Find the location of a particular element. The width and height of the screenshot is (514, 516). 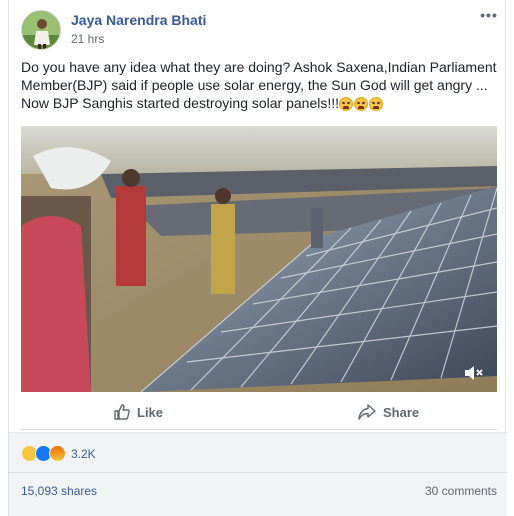

share-arrow-icon is located at coordinates (367, 412).